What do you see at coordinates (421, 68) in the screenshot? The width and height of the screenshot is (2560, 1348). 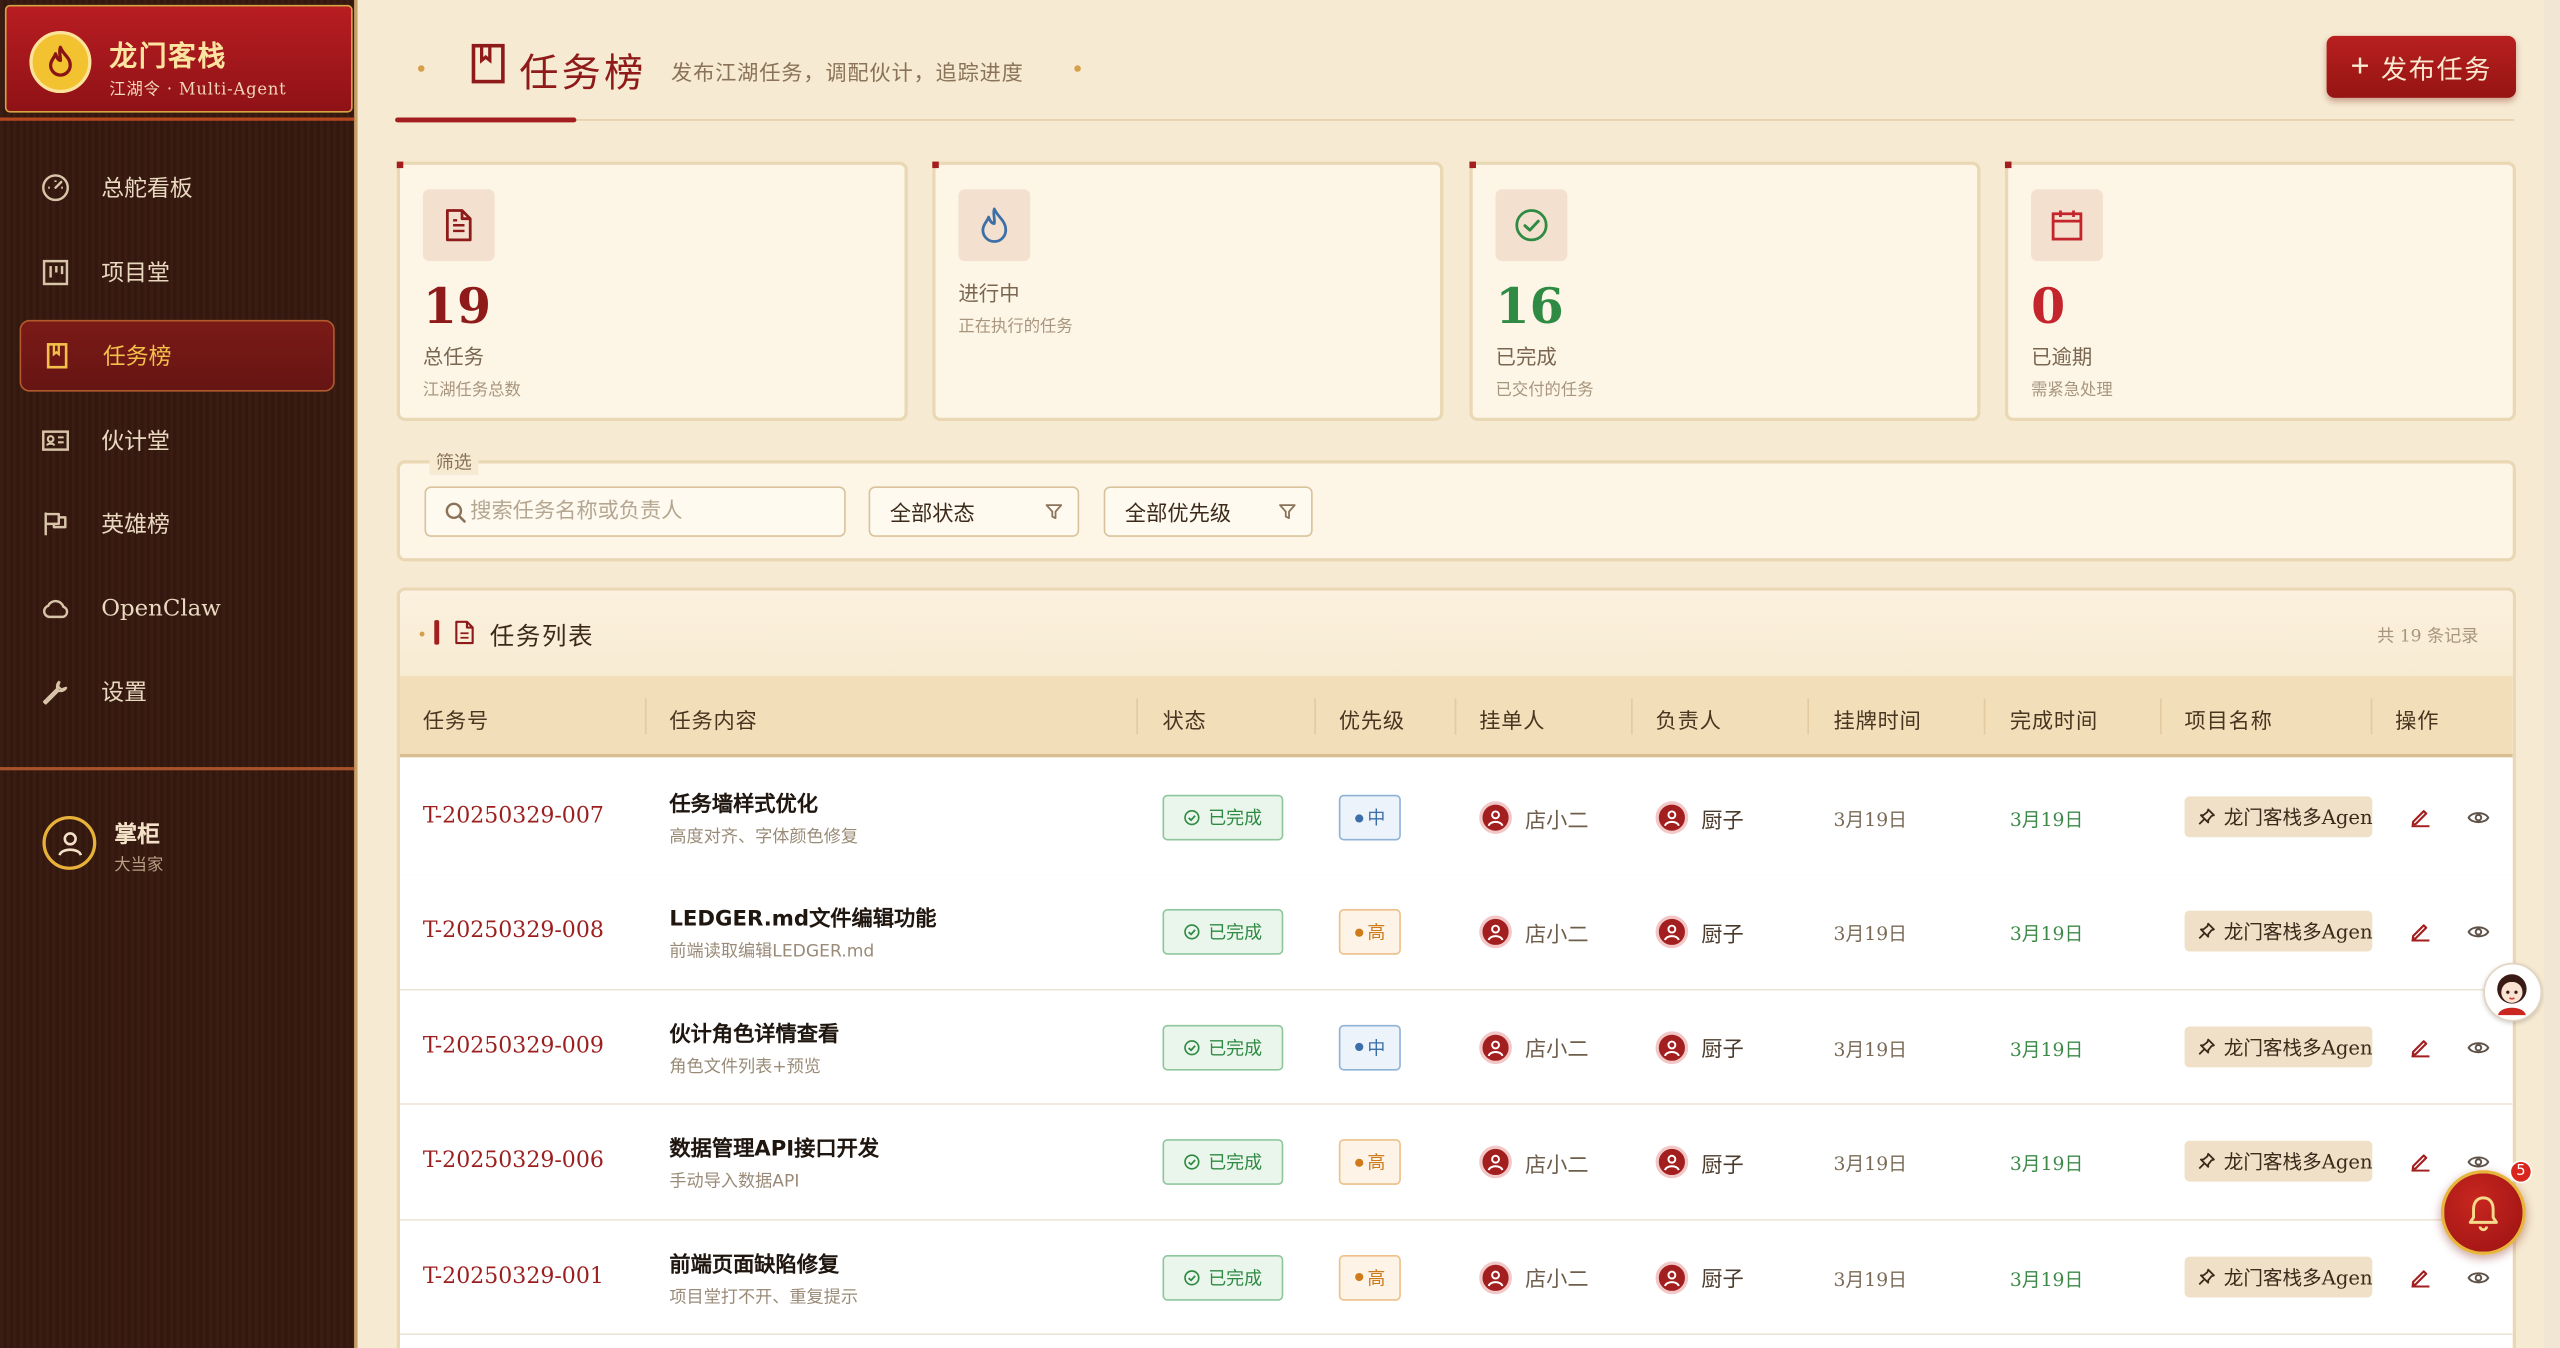 I see `header-ornament` at bounding box center [421, 68].